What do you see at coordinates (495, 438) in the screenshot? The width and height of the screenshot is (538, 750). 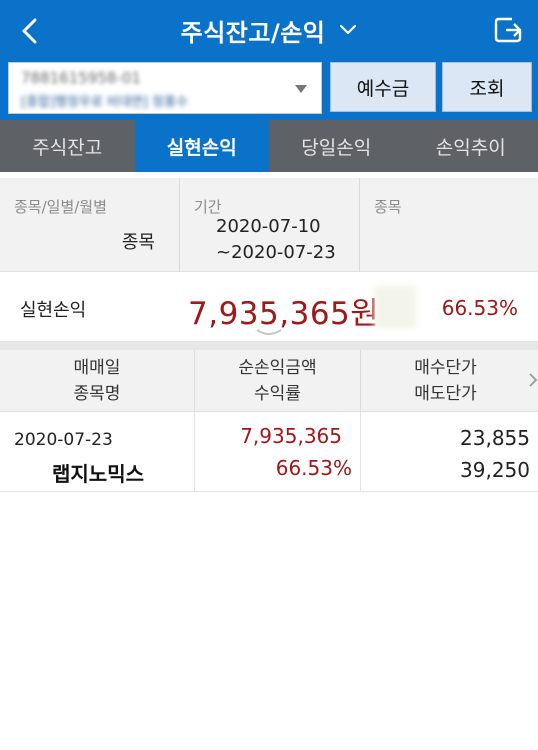 I see `row-buy-price: 23,855` at bounding box center [495, 438].